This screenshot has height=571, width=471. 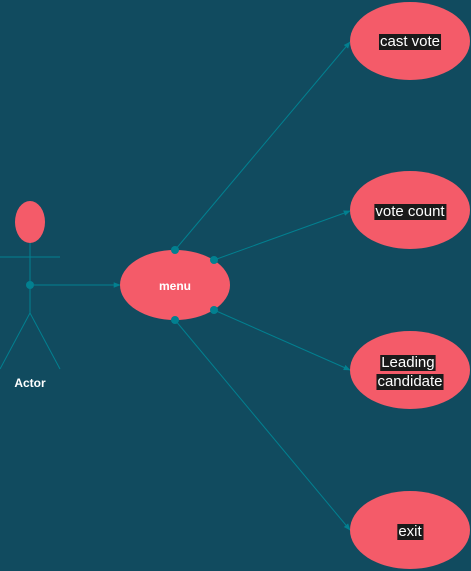 I want to click on menu-to-leading-candidate-line, so click(x=282, y=340).